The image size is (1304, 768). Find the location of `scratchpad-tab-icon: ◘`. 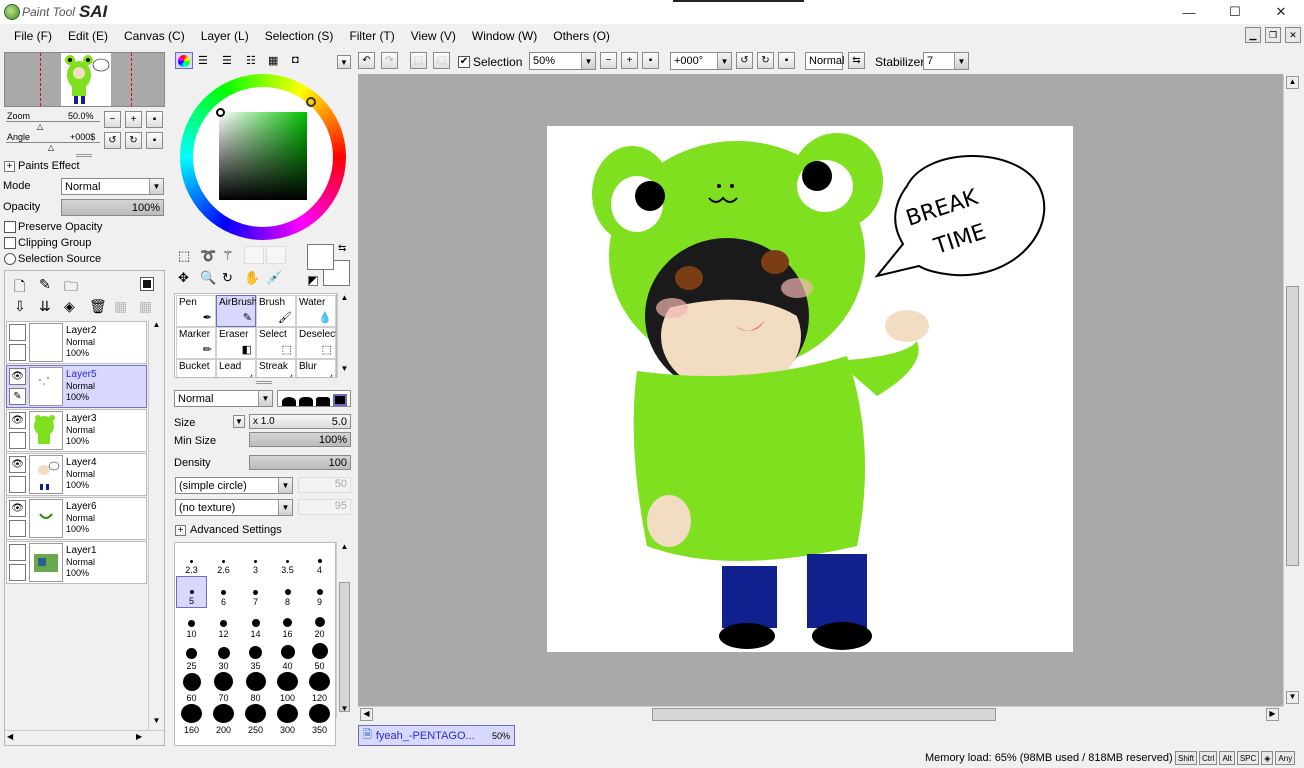

scratchpad-tab-icon: ◘ is located at coordinates (295, 60).